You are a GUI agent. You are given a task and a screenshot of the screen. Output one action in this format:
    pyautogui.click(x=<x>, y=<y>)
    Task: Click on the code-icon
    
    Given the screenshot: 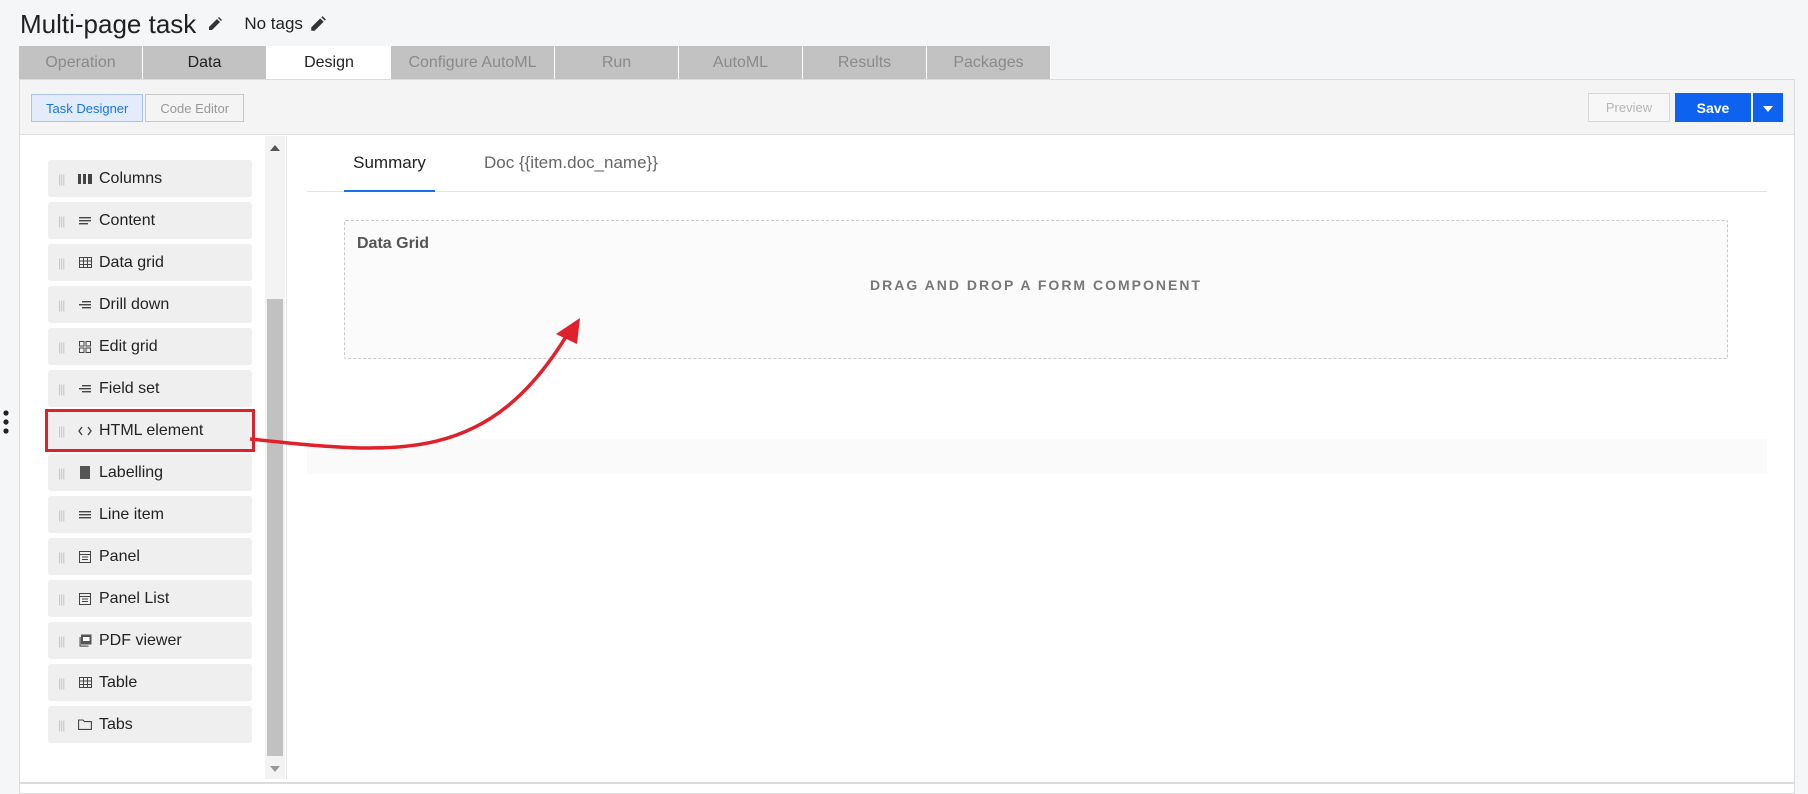 What is the action you would take?
    pyautogui.click(x=85, y=431)
    